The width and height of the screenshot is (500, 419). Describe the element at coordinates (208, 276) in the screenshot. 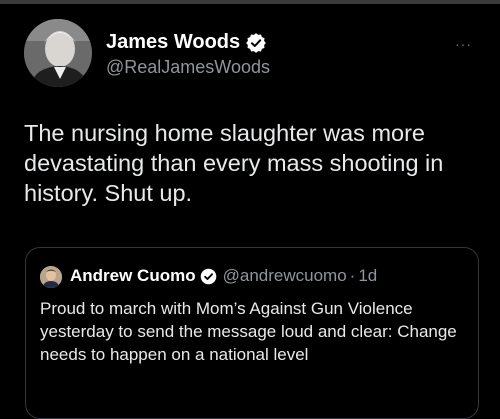

I see `quoted-verified-badge-icon` at that location.